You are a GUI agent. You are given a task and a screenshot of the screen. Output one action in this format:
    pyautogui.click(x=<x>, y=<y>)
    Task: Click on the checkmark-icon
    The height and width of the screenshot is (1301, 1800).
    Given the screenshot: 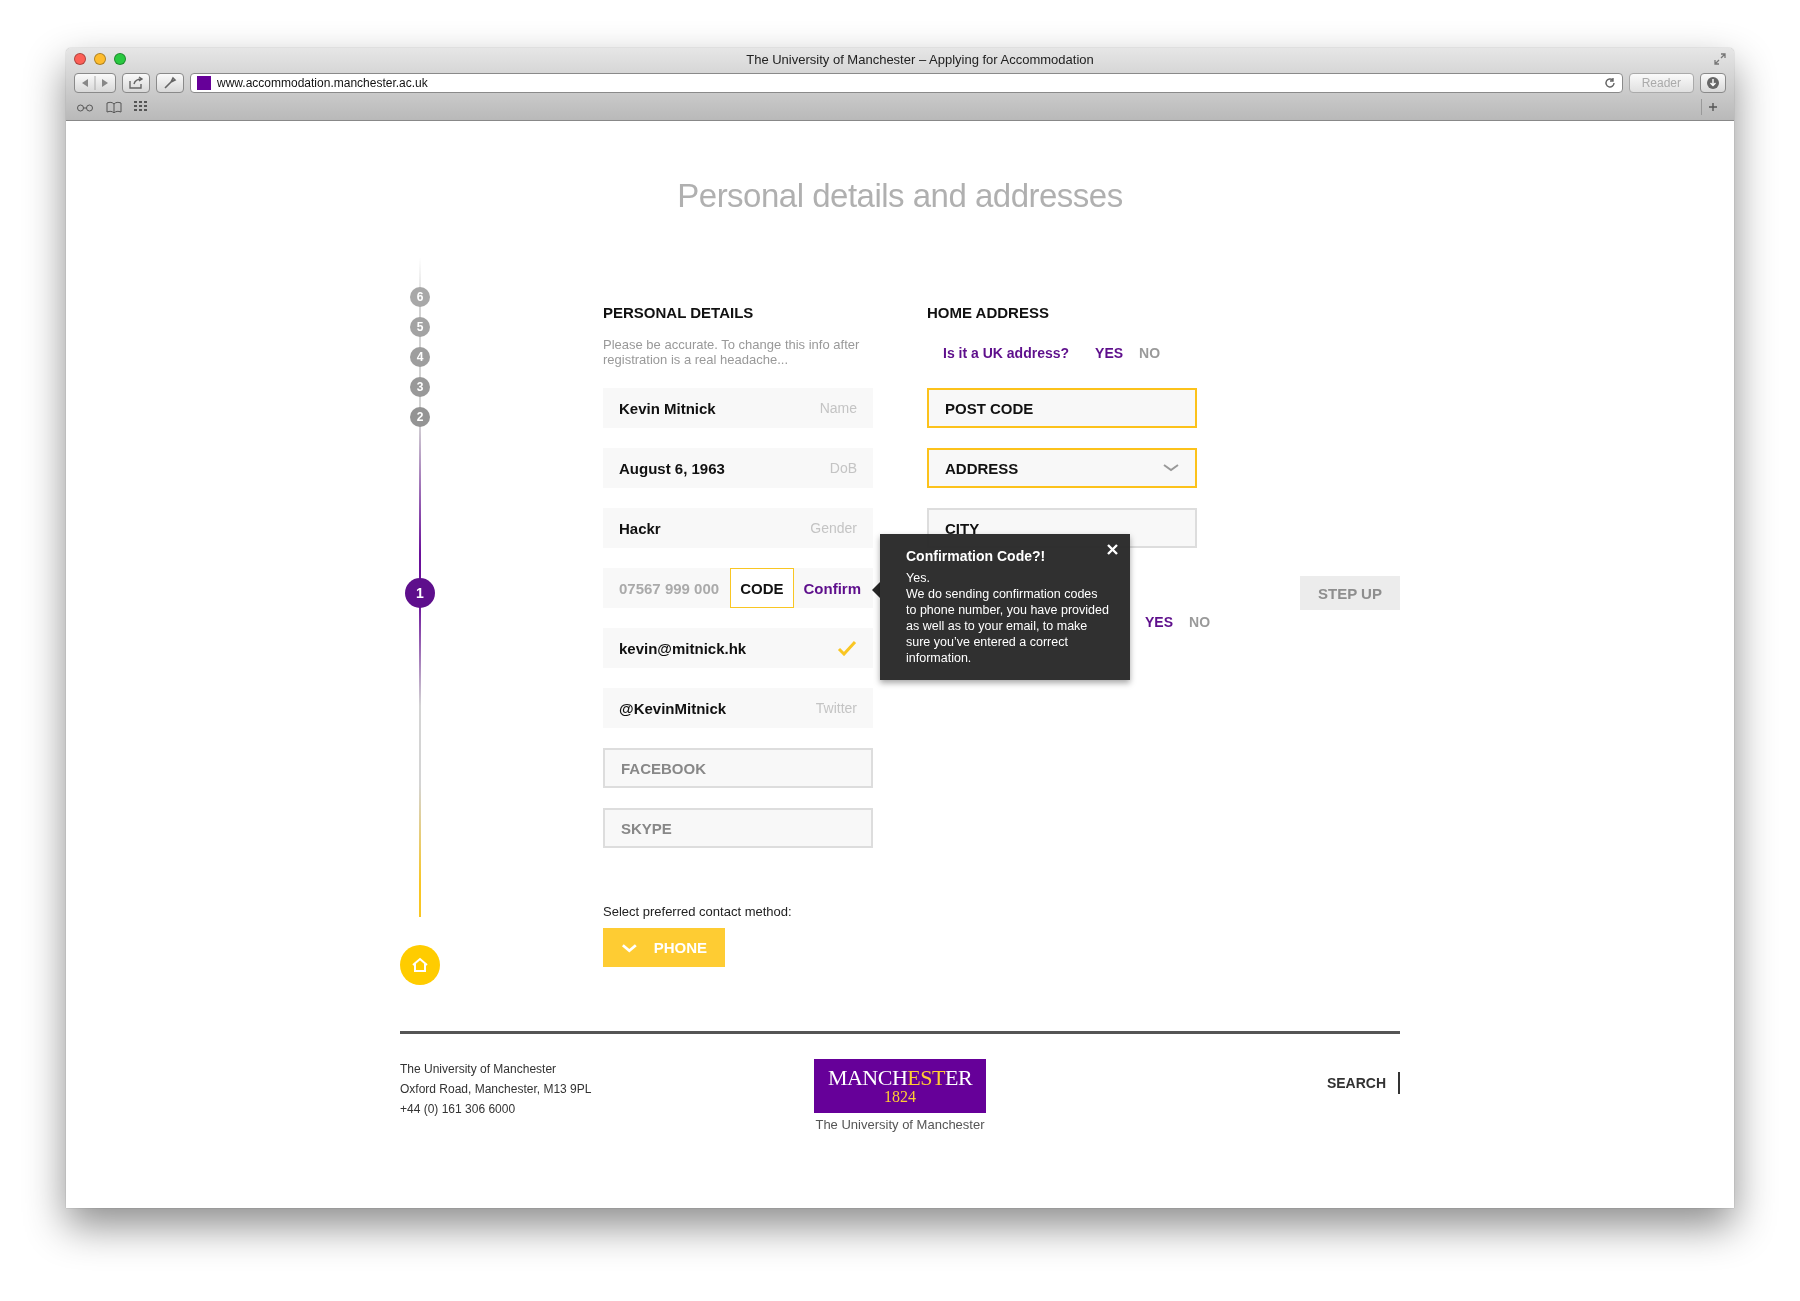 What is the action you would take?
    pyautogui.click(x=847, y=648)
    